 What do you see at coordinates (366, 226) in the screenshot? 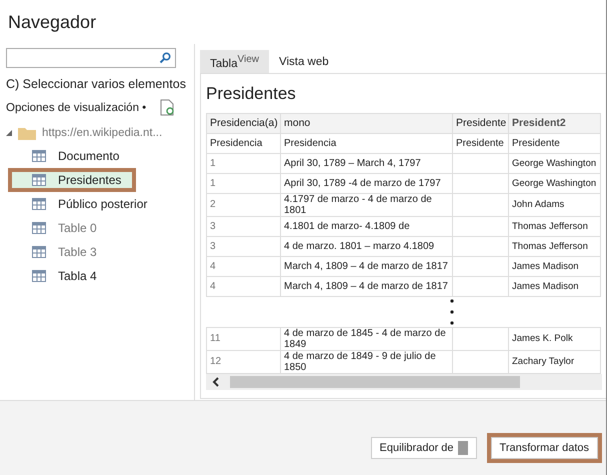
I see `table-cell: 4.1801 de marzo- 4.1809 de` at bounding box center [366, 226].